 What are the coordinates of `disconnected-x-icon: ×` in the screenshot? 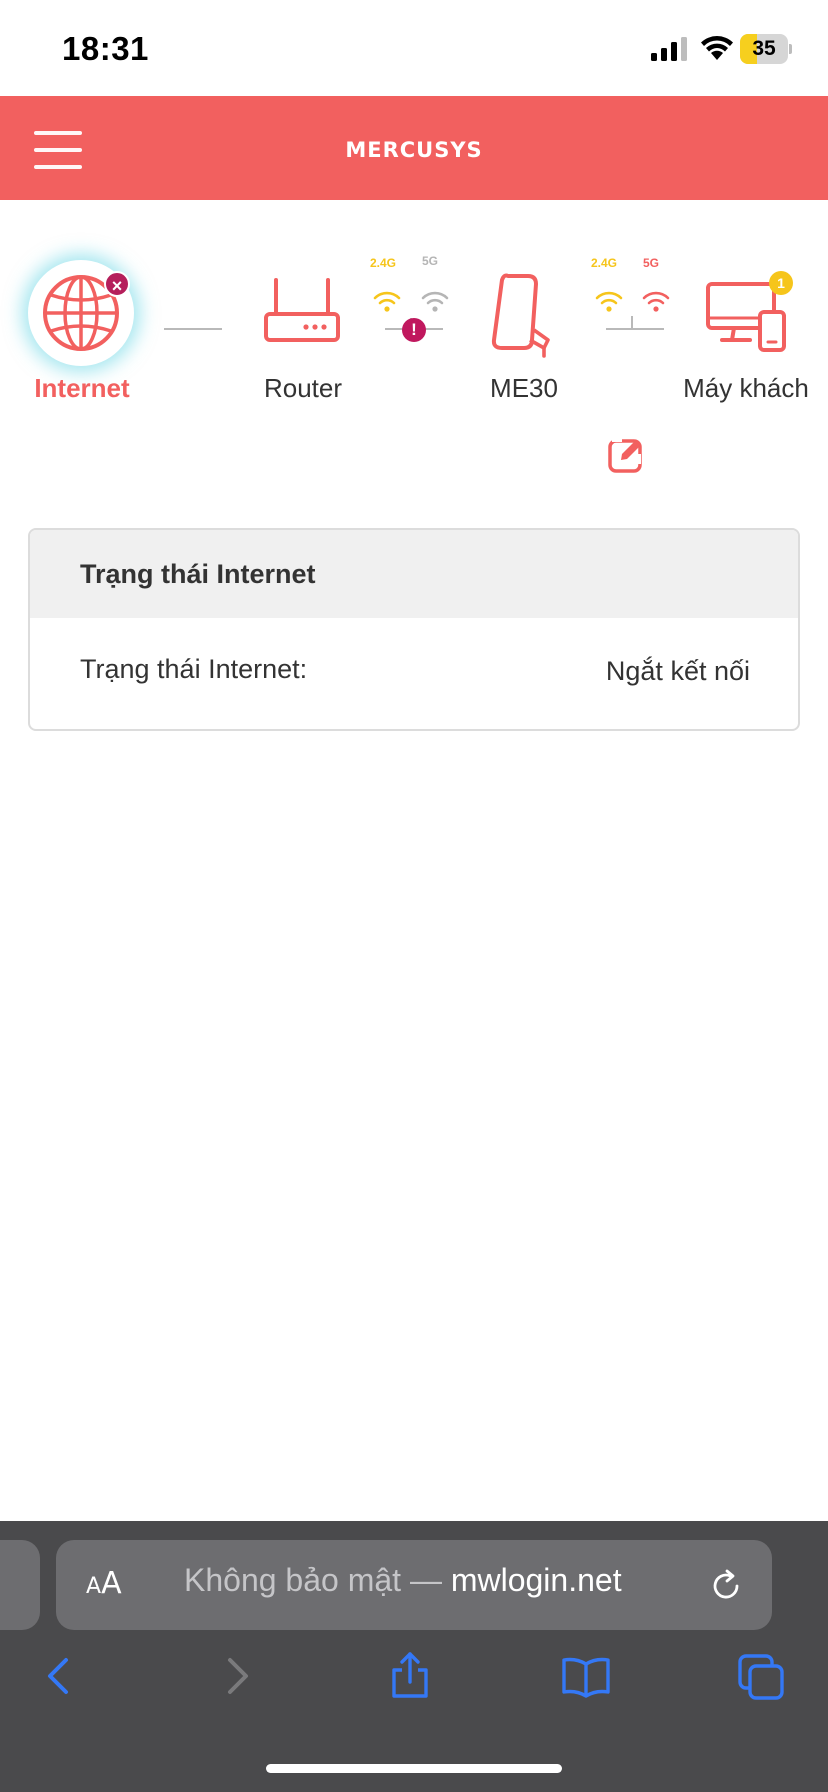 It's located at (117, 284).